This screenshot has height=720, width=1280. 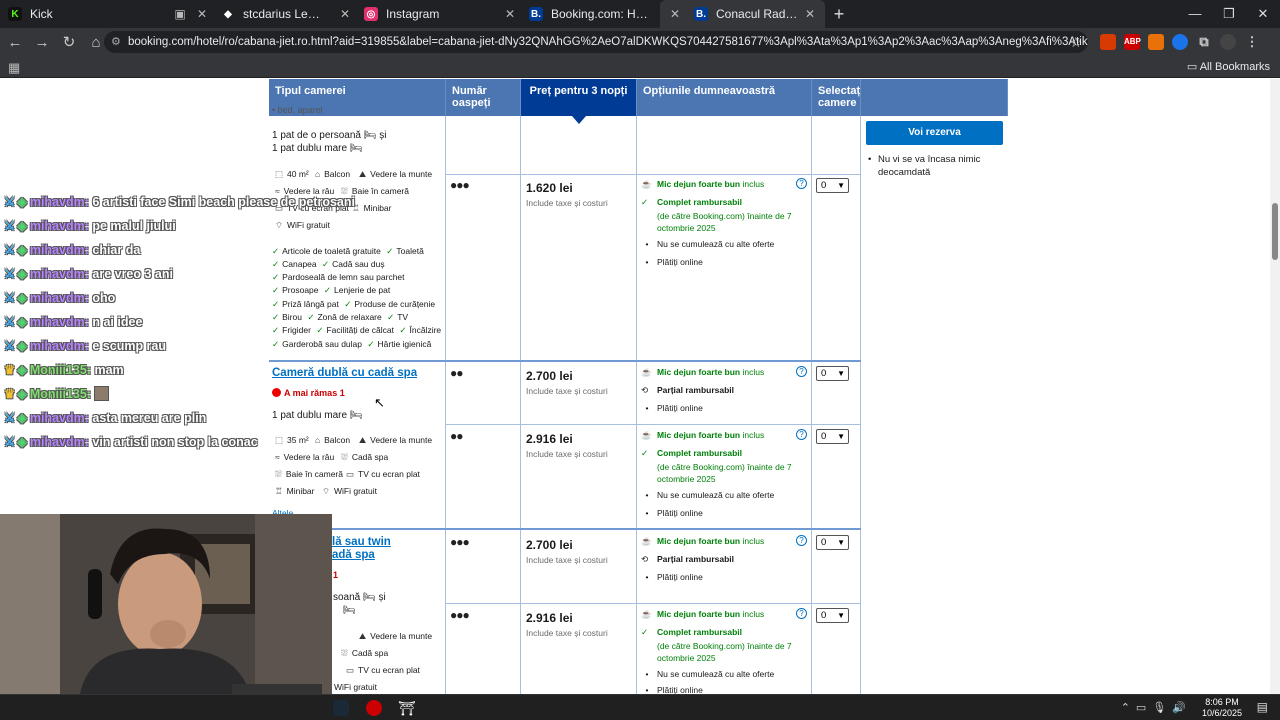 What do you see at coordinates (228, 14) in the screenshot?
I see `leaderboard-icon: ◆` at bounding box center [228, 14].